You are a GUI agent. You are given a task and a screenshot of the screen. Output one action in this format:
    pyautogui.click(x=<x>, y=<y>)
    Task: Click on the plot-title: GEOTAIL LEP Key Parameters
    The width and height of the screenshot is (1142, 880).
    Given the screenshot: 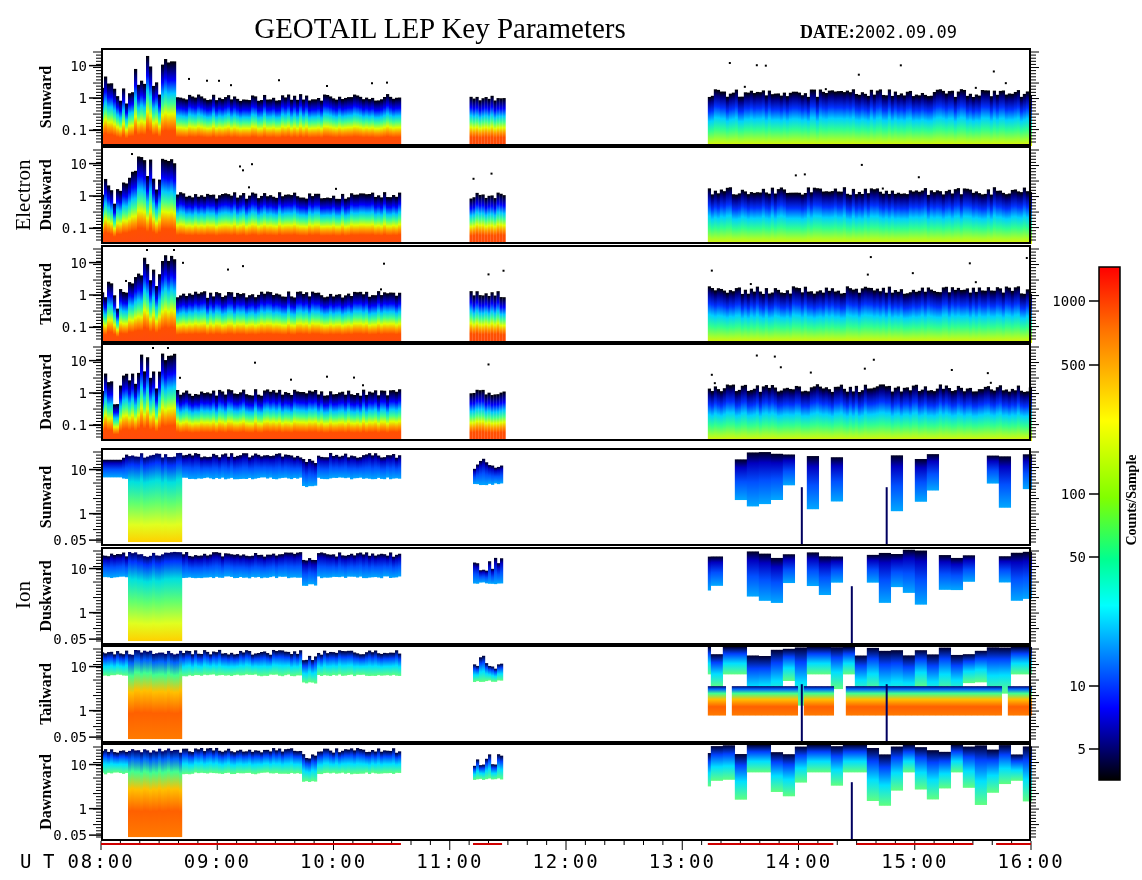 What is the action you would take?
    pyautogui.click(x=440, y=28)
    